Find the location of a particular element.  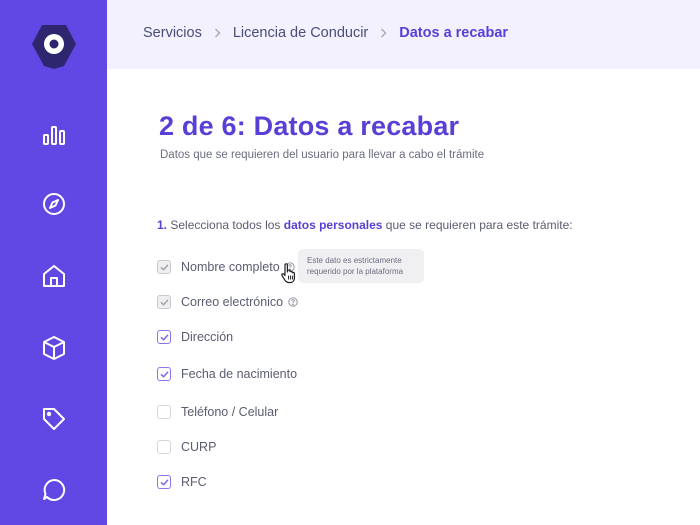

option-curp: CURP is located at coordinates (186, 447).